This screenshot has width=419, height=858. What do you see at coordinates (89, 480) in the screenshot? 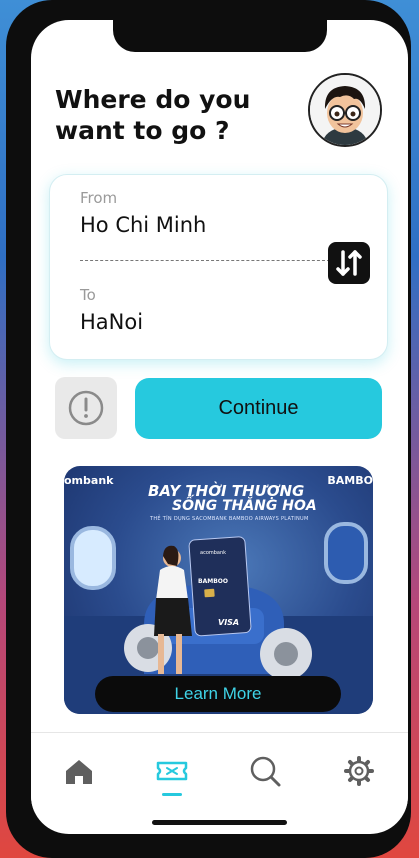
I see `banner-bank-name: ombank` at bounding box center [89, 480].